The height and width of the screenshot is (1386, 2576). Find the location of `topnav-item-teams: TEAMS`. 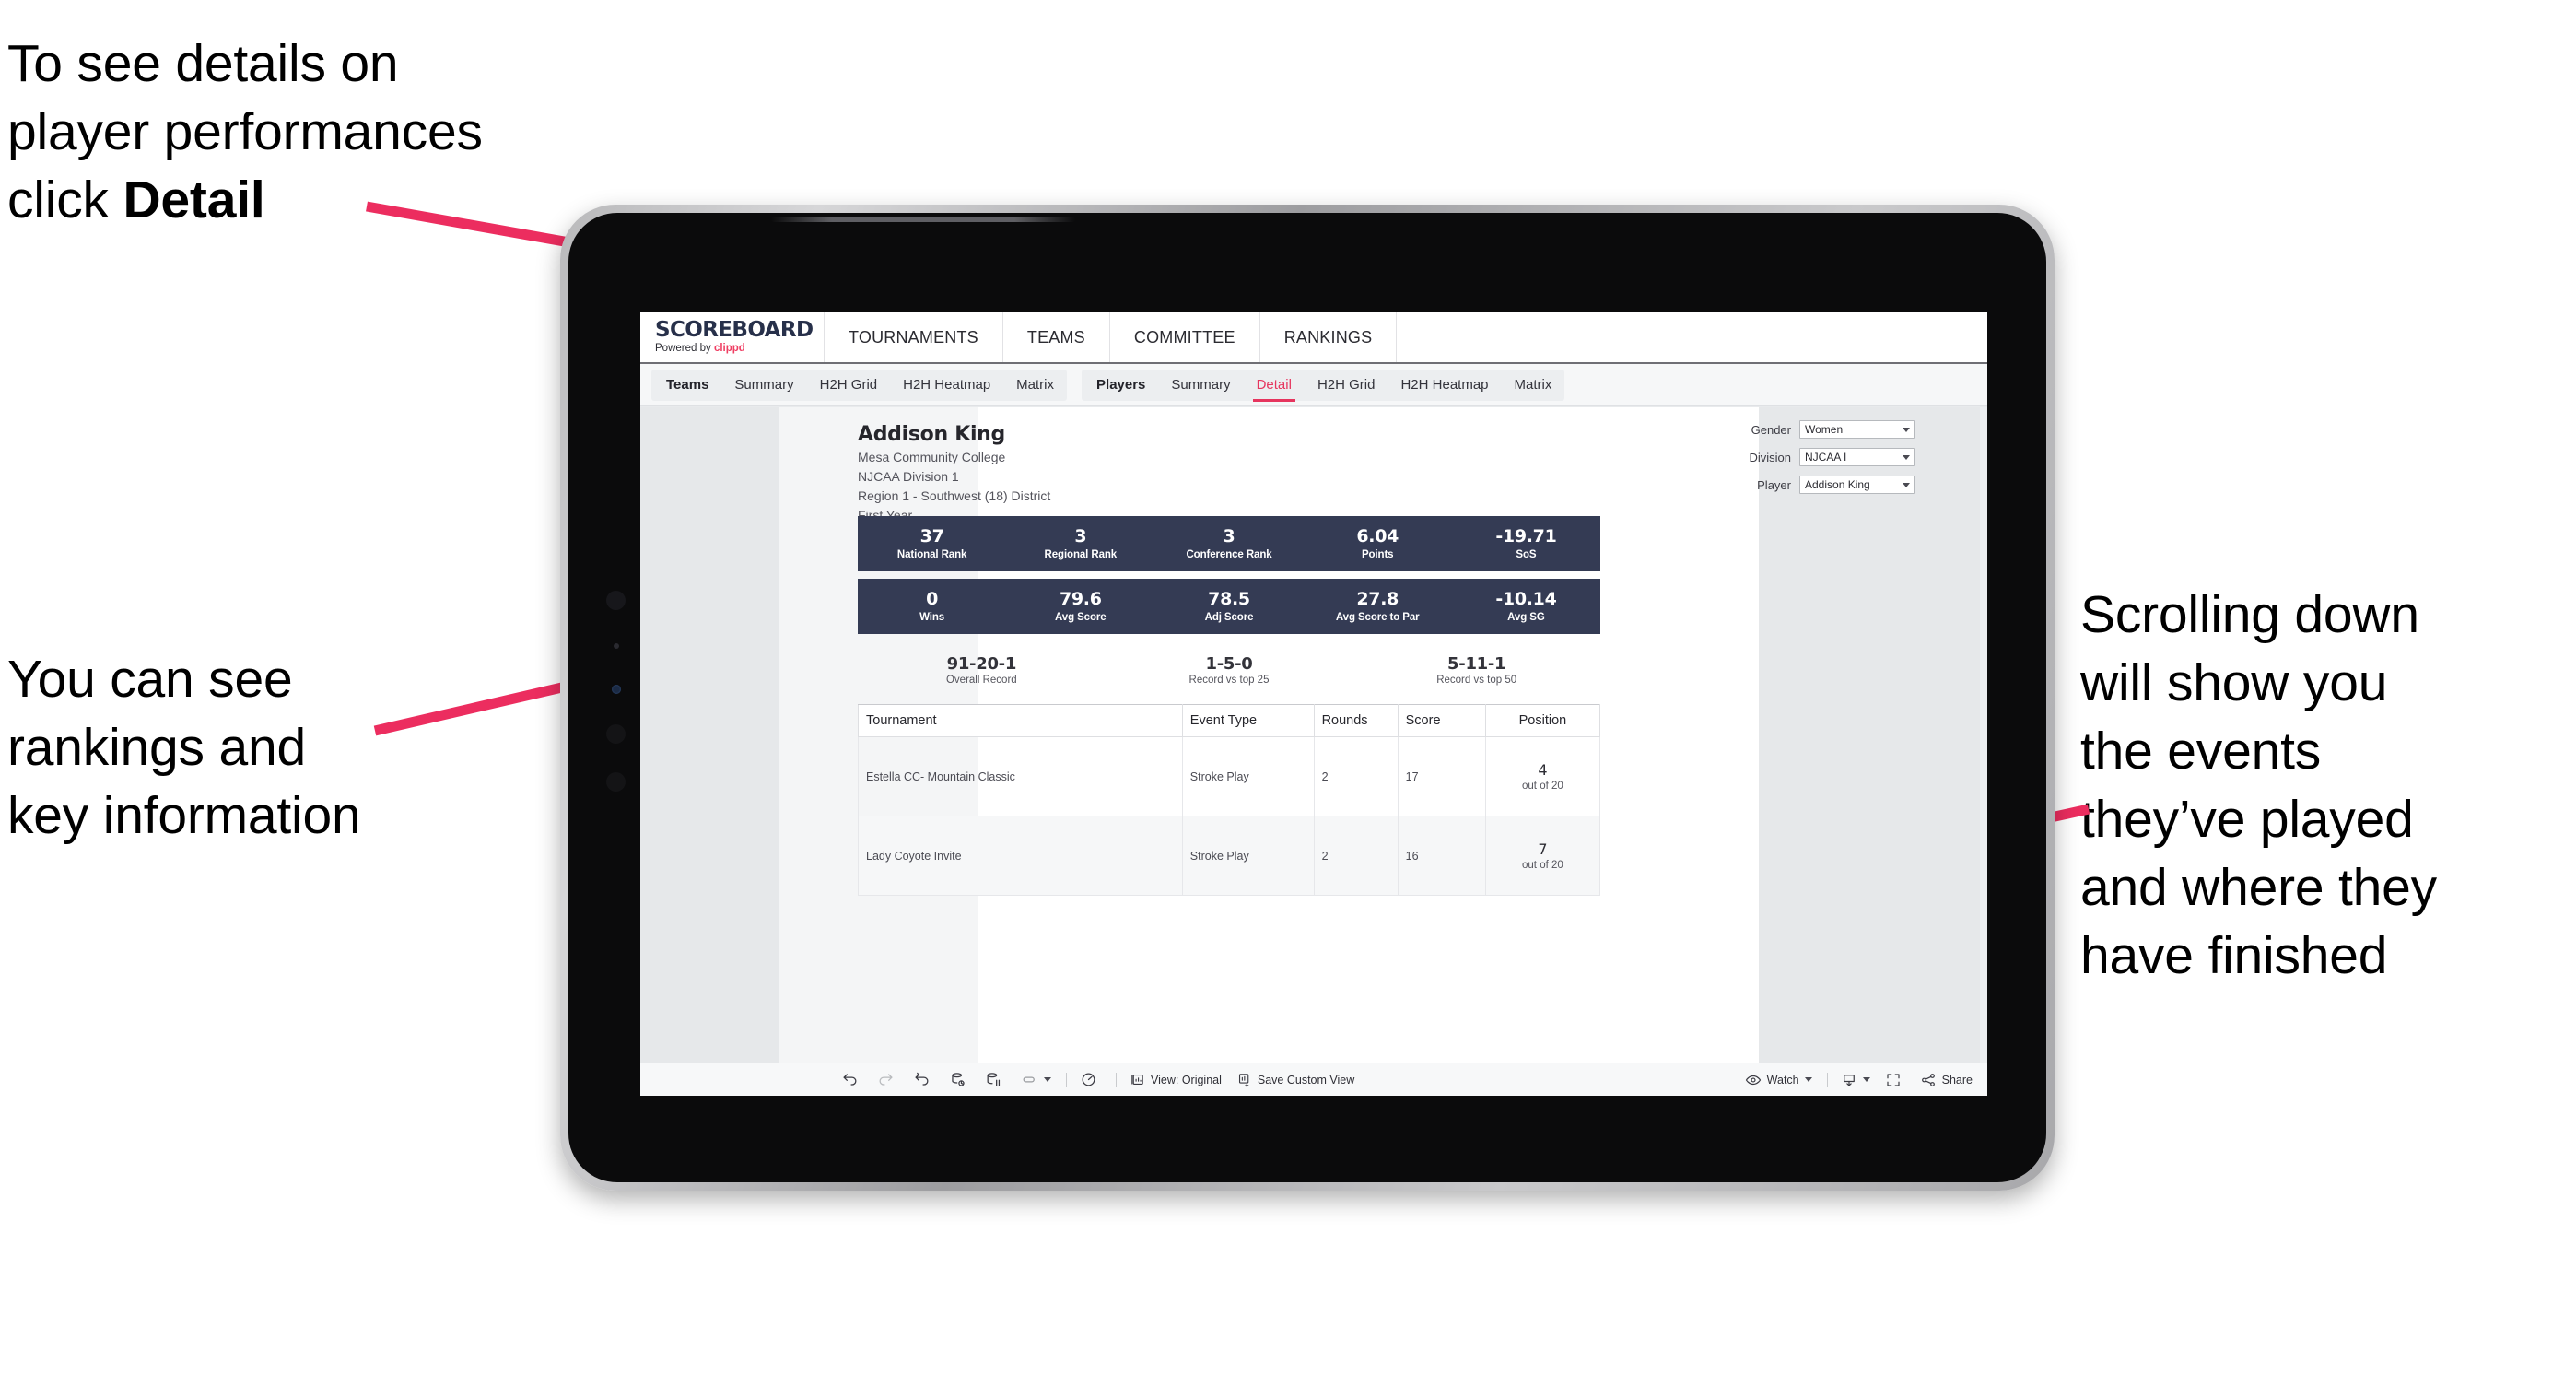

topnav-item-teams: TEAMS is located at coordinates (1056, 337).